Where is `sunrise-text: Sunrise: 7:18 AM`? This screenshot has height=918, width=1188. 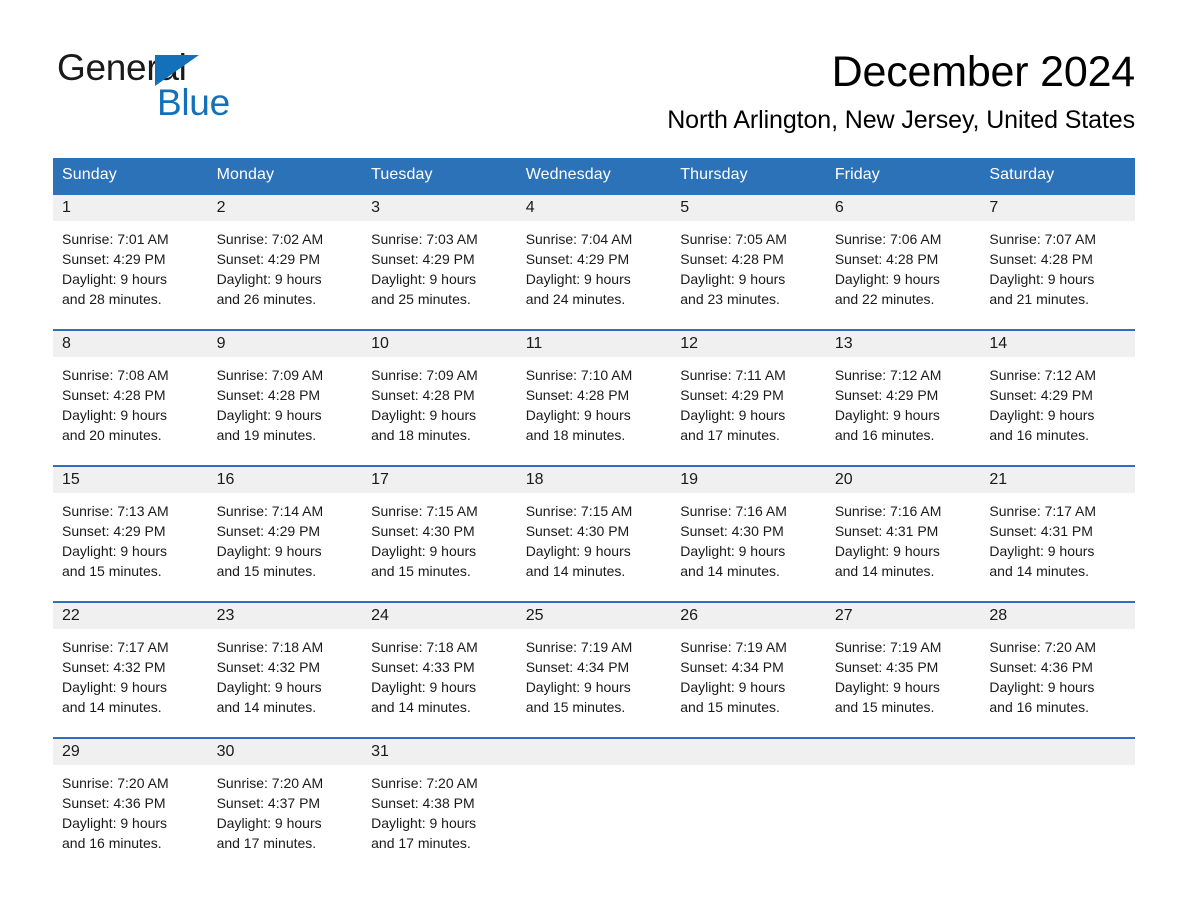
sunrise-text: Sunrise: 7:18 AM is located at coordinates (424, 647).